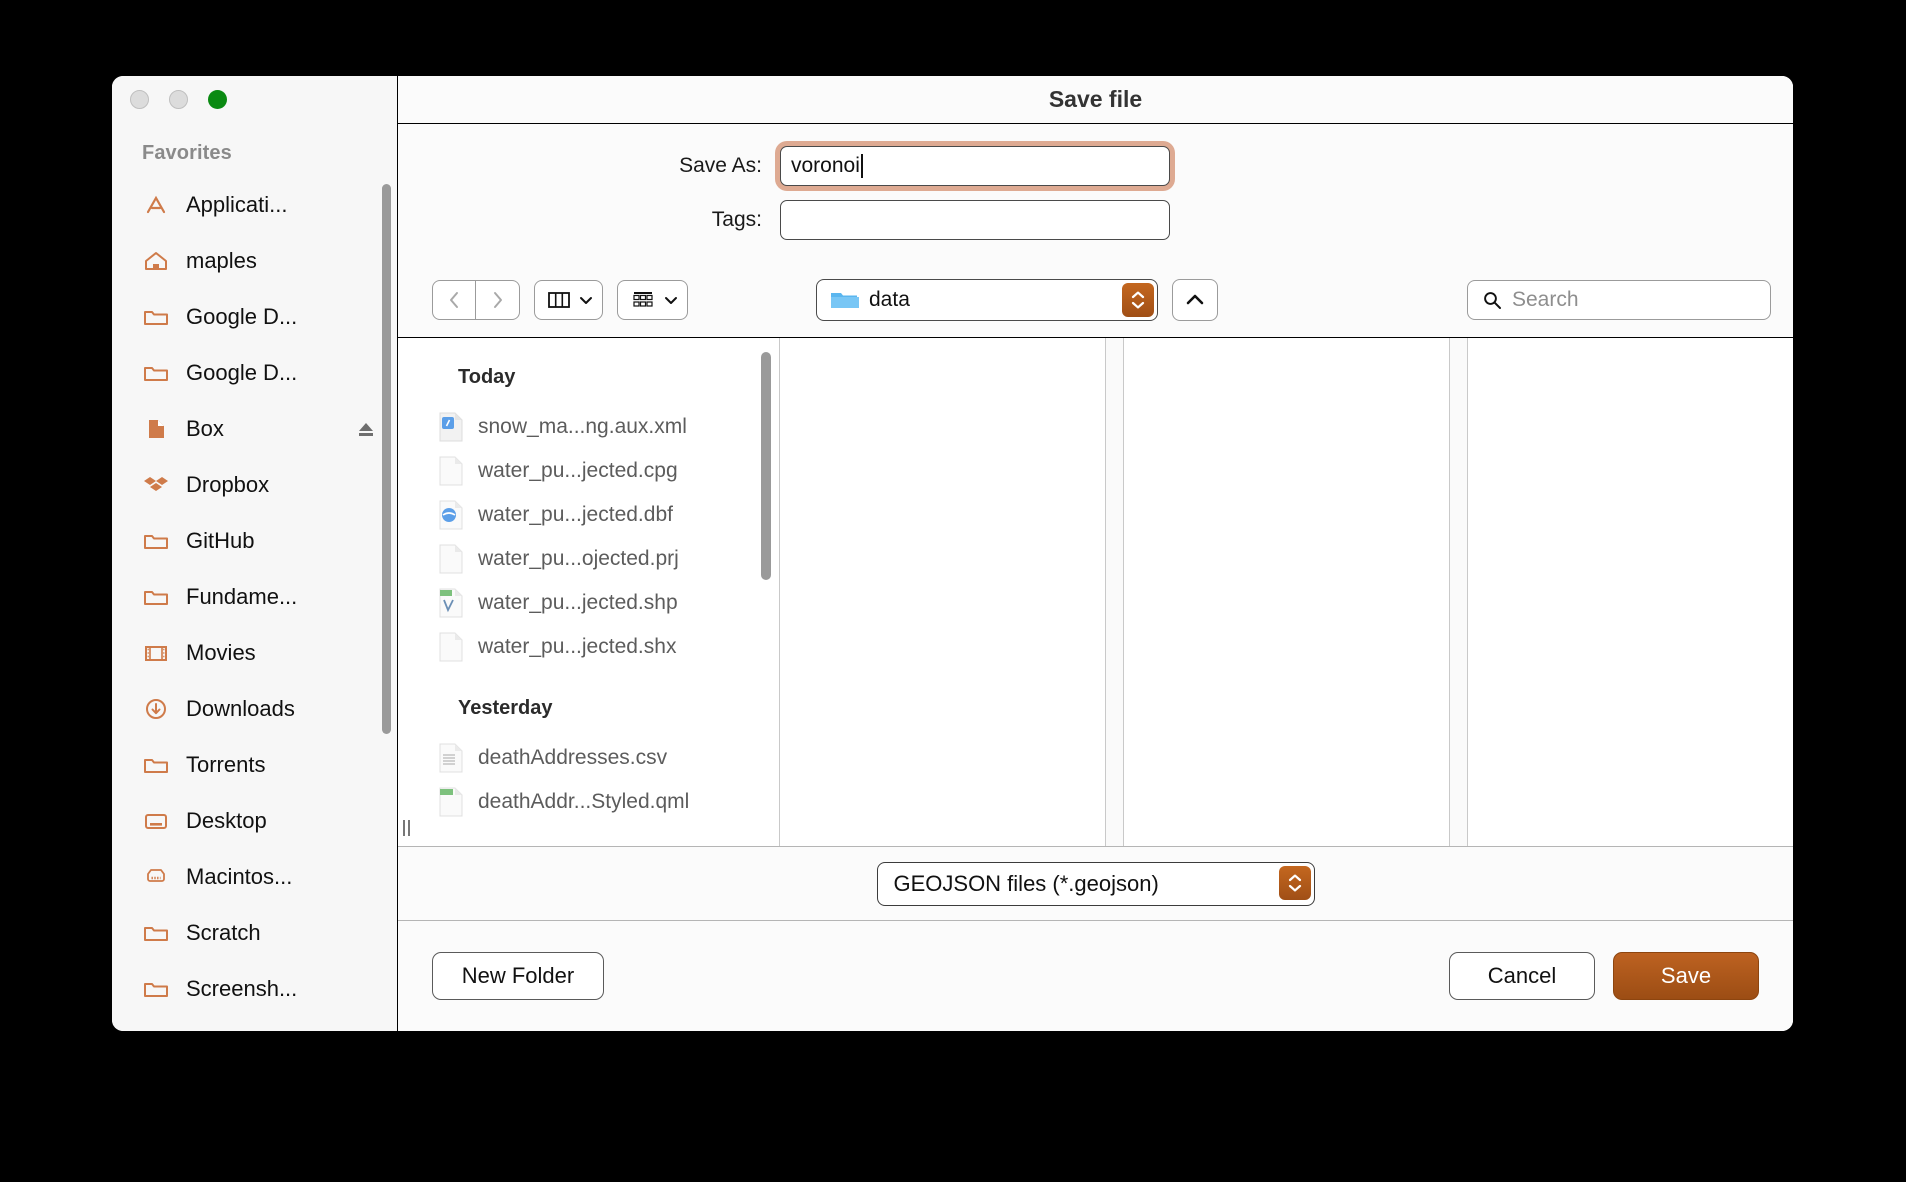 The width and height of the screenshot is (1906, 1182). Describe the element at coordinates (454, 299) in the screenshot. I see `back-button` at that location.